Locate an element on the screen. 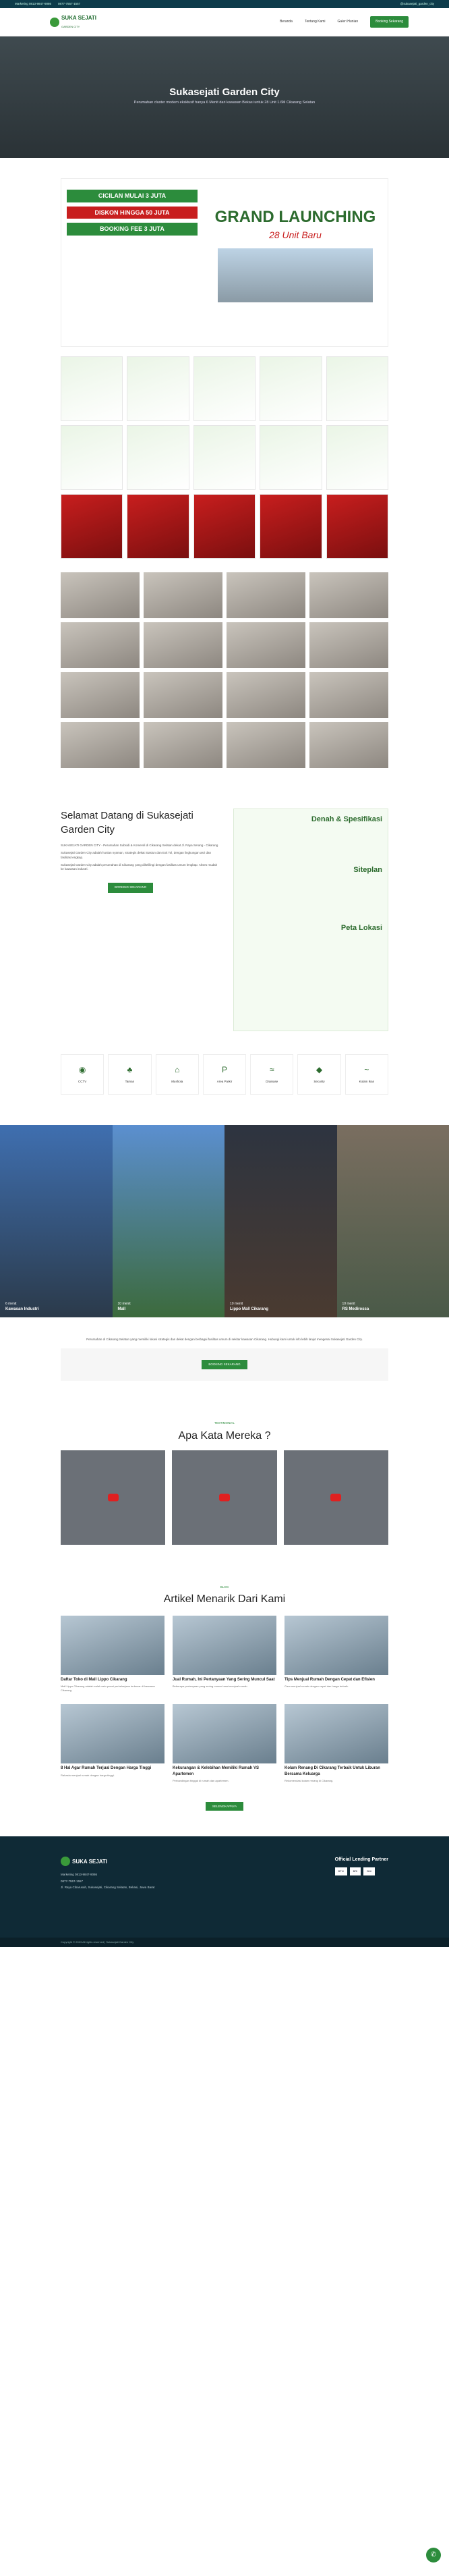 The height and width of the screenshot is (2576, 449). article-title: Daftar Toko di Mall Lippo Cikarang is located at coordinates (112, 1679).